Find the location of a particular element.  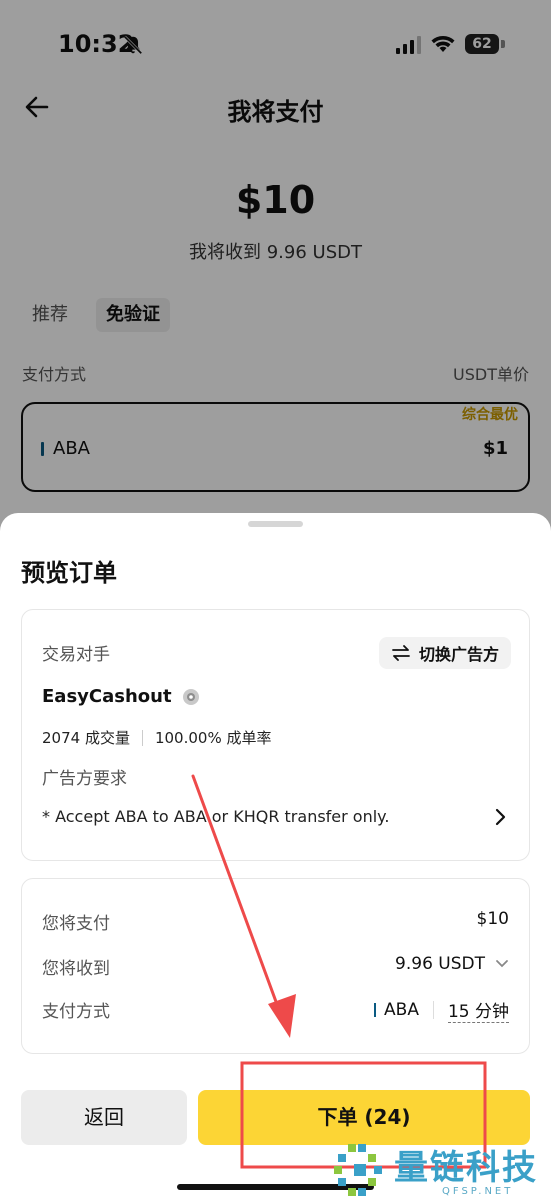

back-button: 返回 is located at coordinates (104, 1117).